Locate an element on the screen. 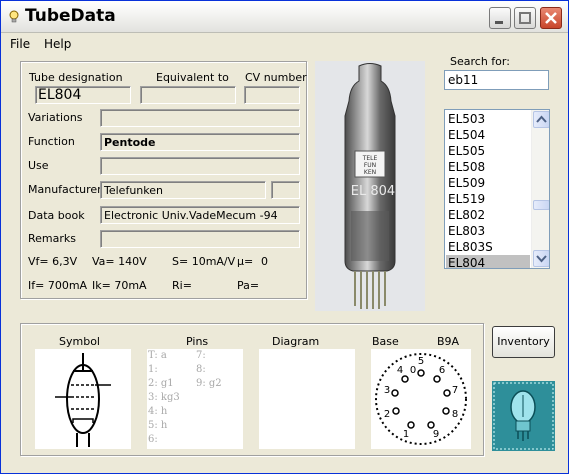 Image resolution: width=569 pixels, height=474 pixels. use-label: Use is located at coordinates (38, 165).